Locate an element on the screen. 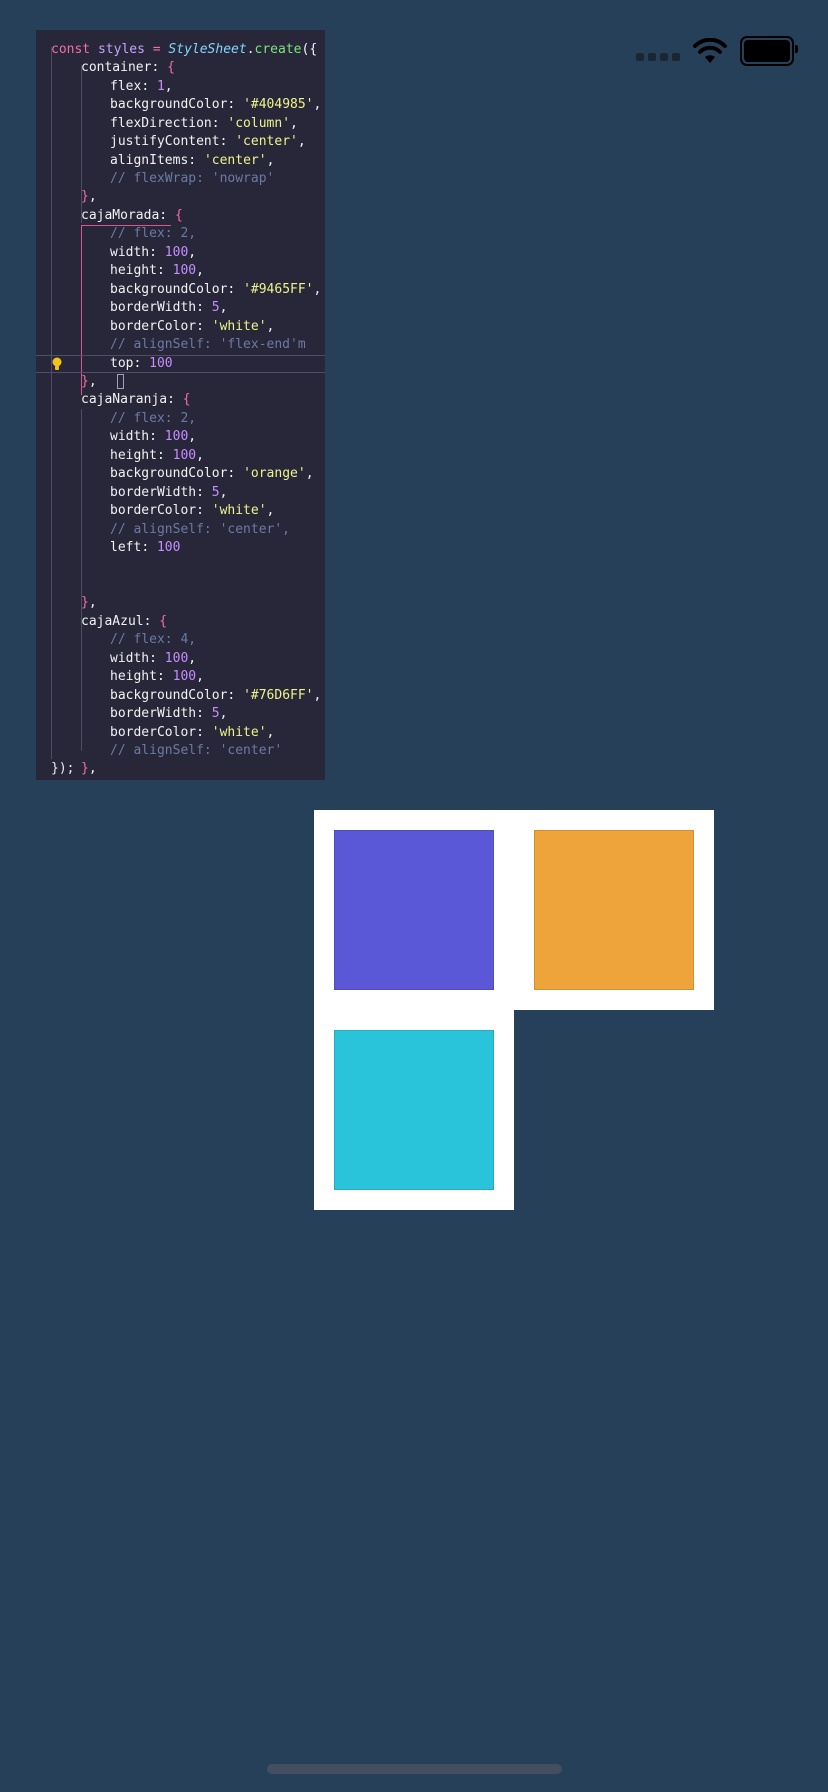 This screenshot has height=1792, width=828. caja-azul is located at coordinates (414, 1110).